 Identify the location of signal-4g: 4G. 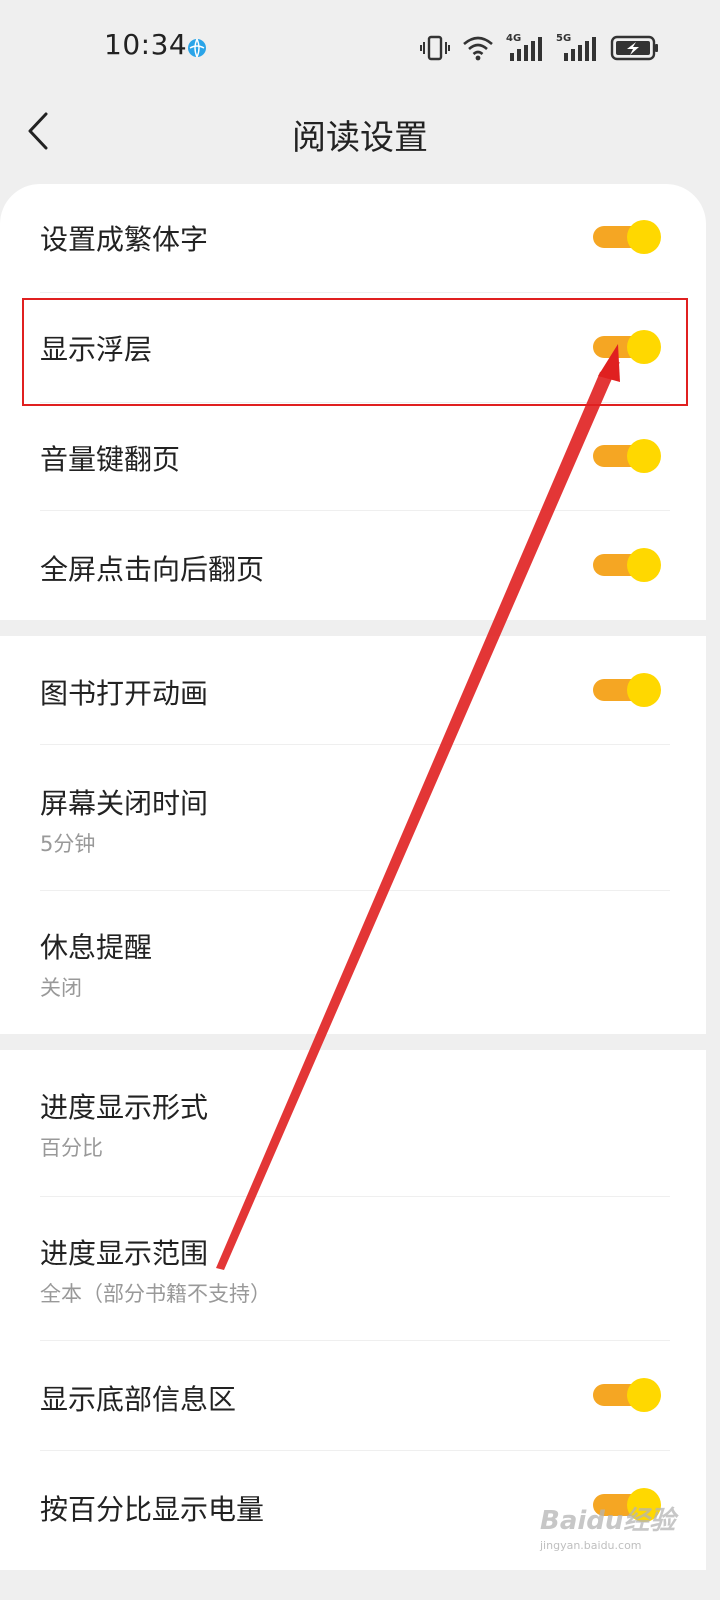
(525, 48).